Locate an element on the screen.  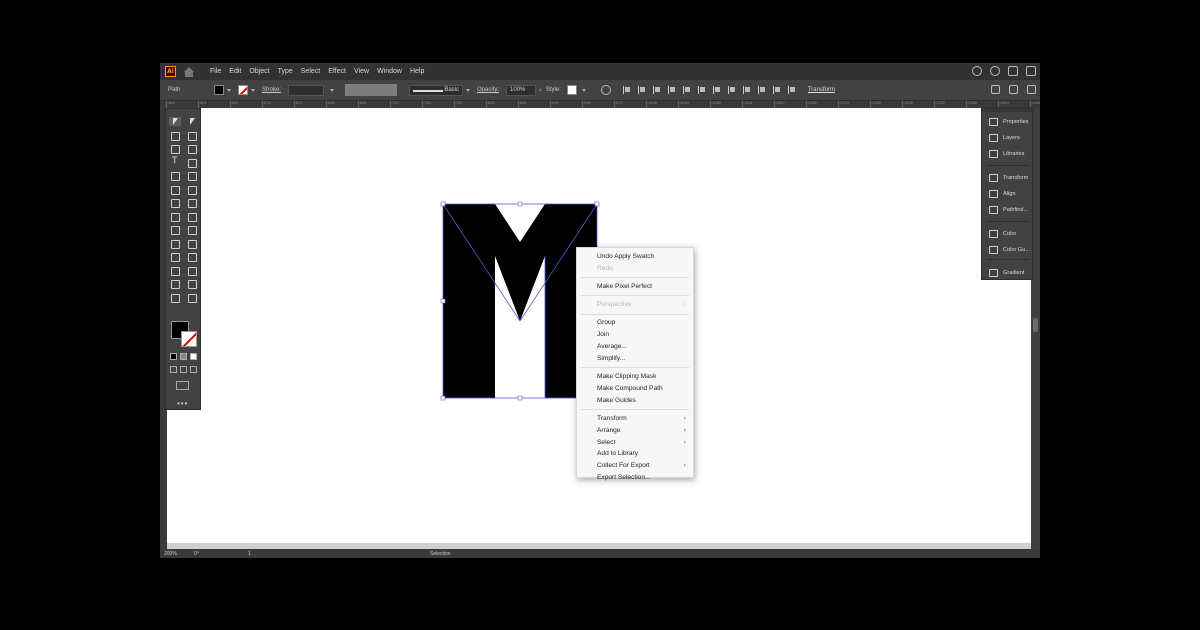
menu-item-label: Join is located at coordinates (603, 335).